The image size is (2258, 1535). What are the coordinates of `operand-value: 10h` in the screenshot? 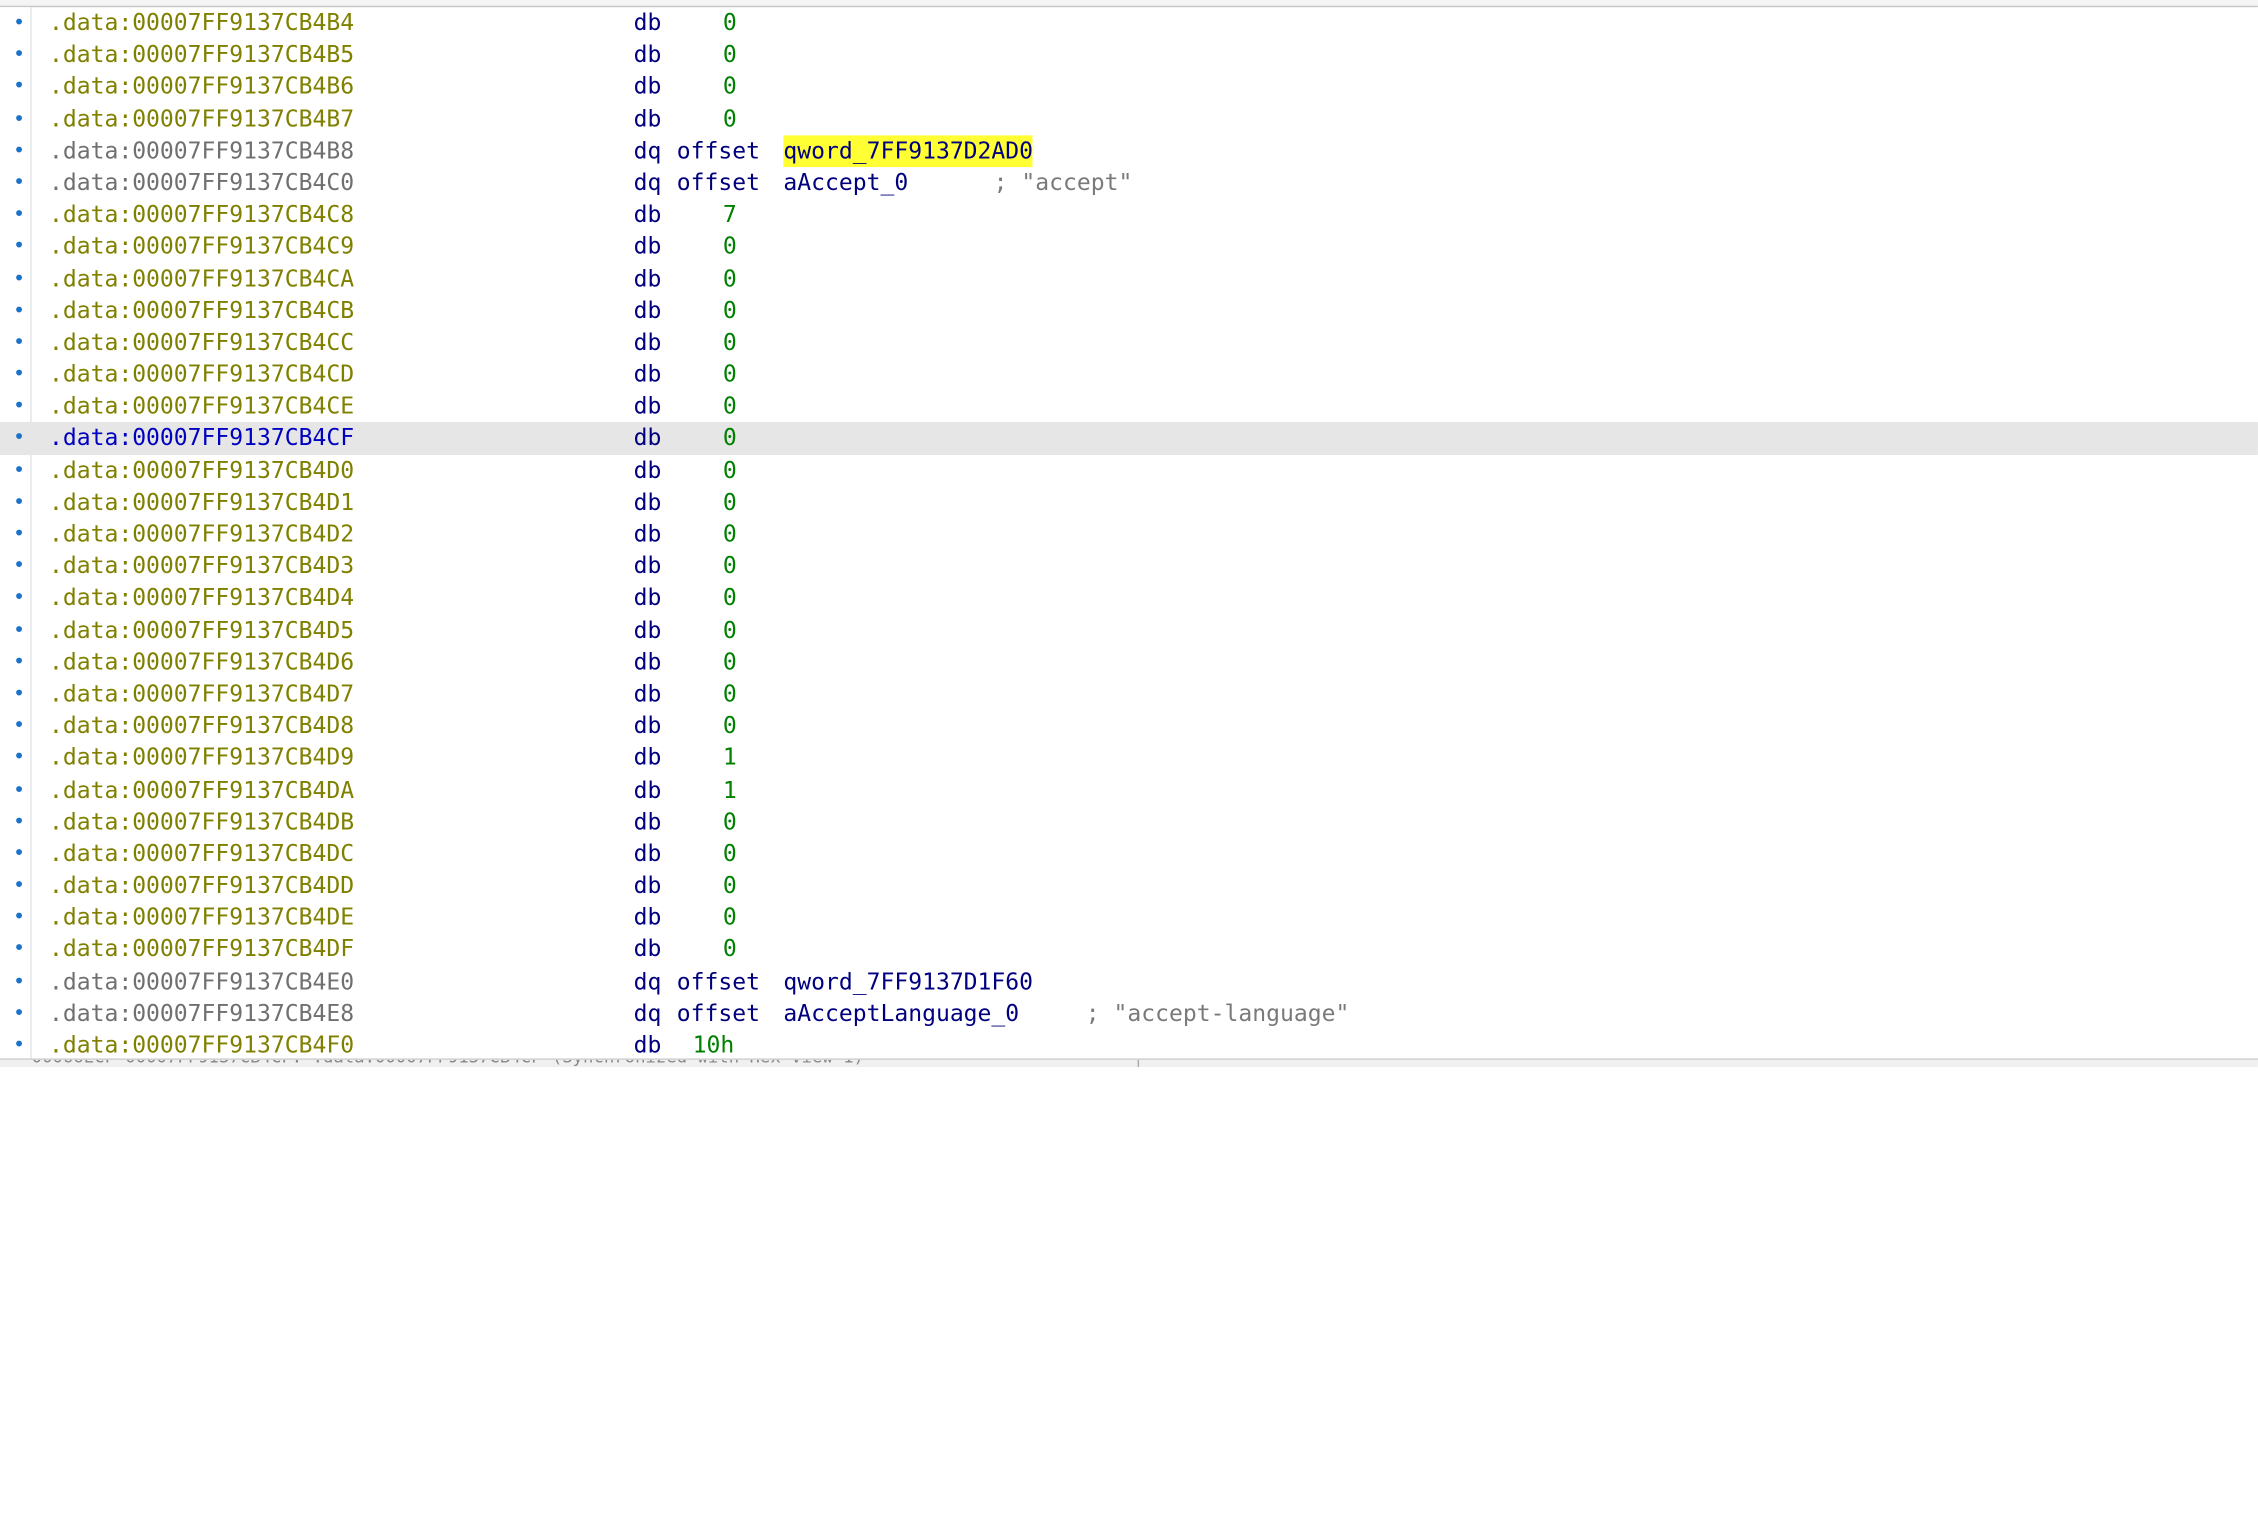 It's located at (714, 1046).